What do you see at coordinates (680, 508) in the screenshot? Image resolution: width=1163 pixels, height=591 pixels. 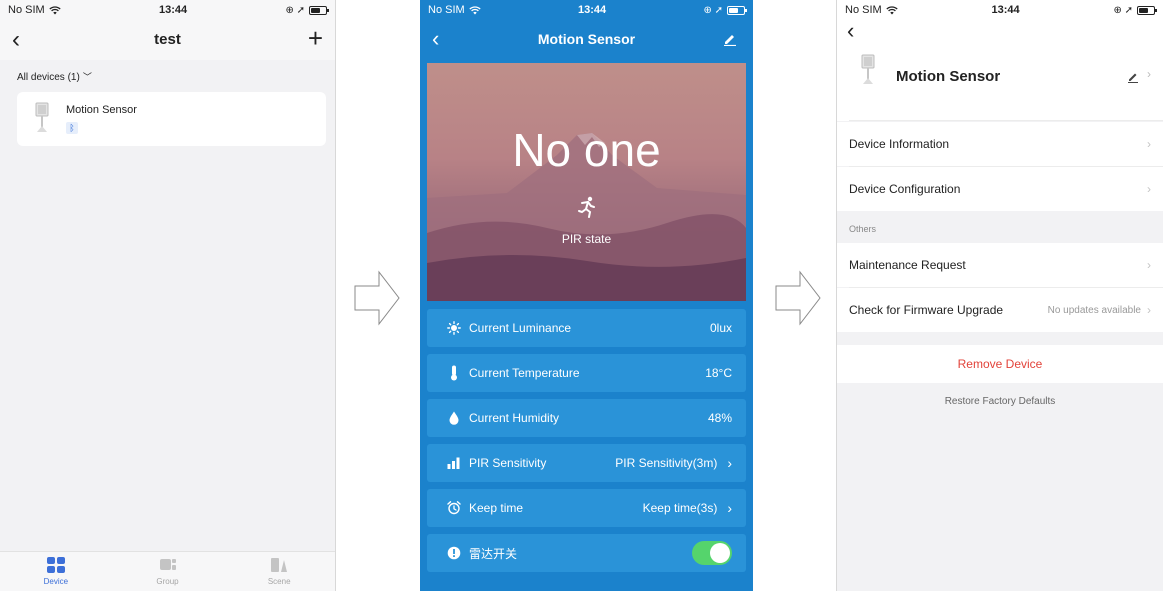 I see `row-value: Keep time(3s)` at bounding box center [680, 508].